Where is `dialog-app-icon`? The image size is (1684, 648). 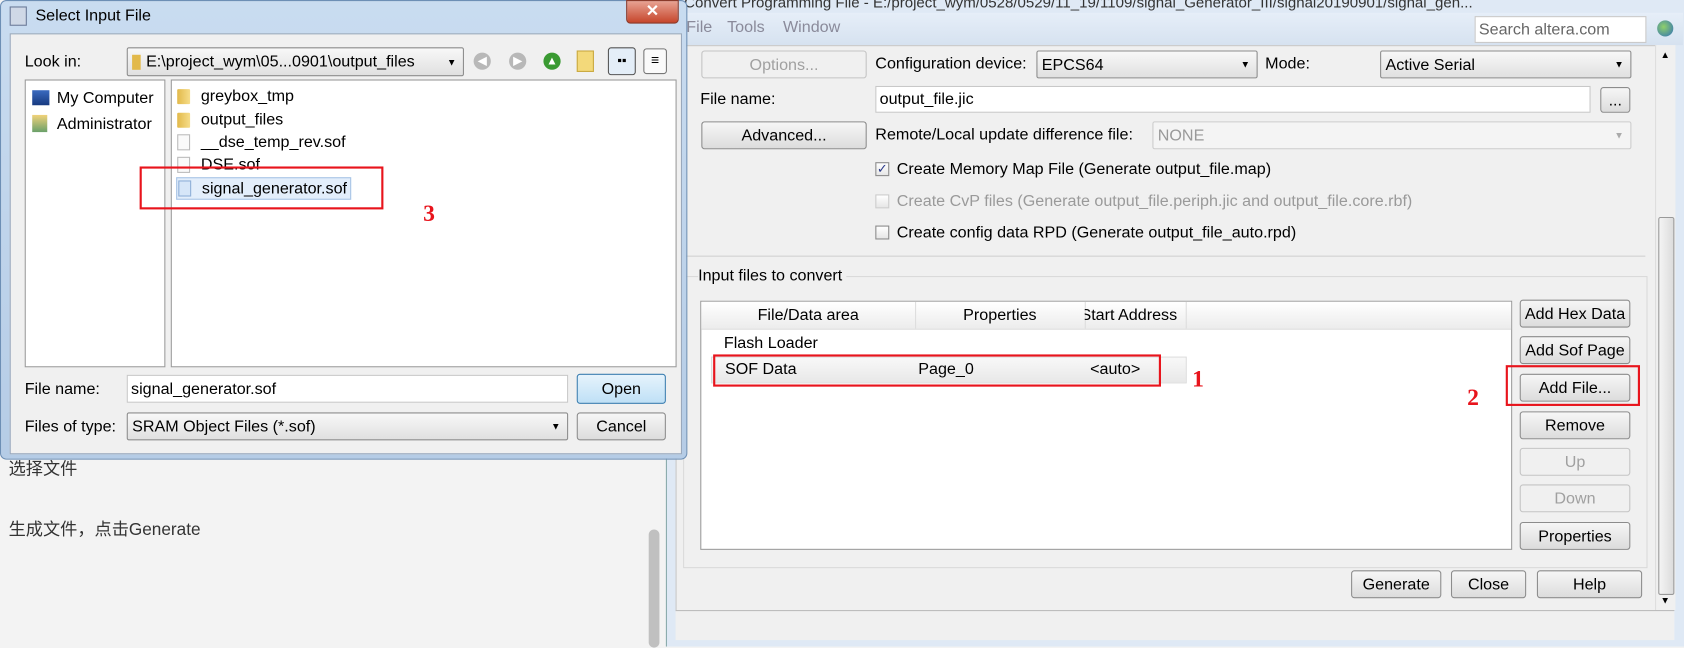
dialog-app-icon is located at coordinates (18, 16).